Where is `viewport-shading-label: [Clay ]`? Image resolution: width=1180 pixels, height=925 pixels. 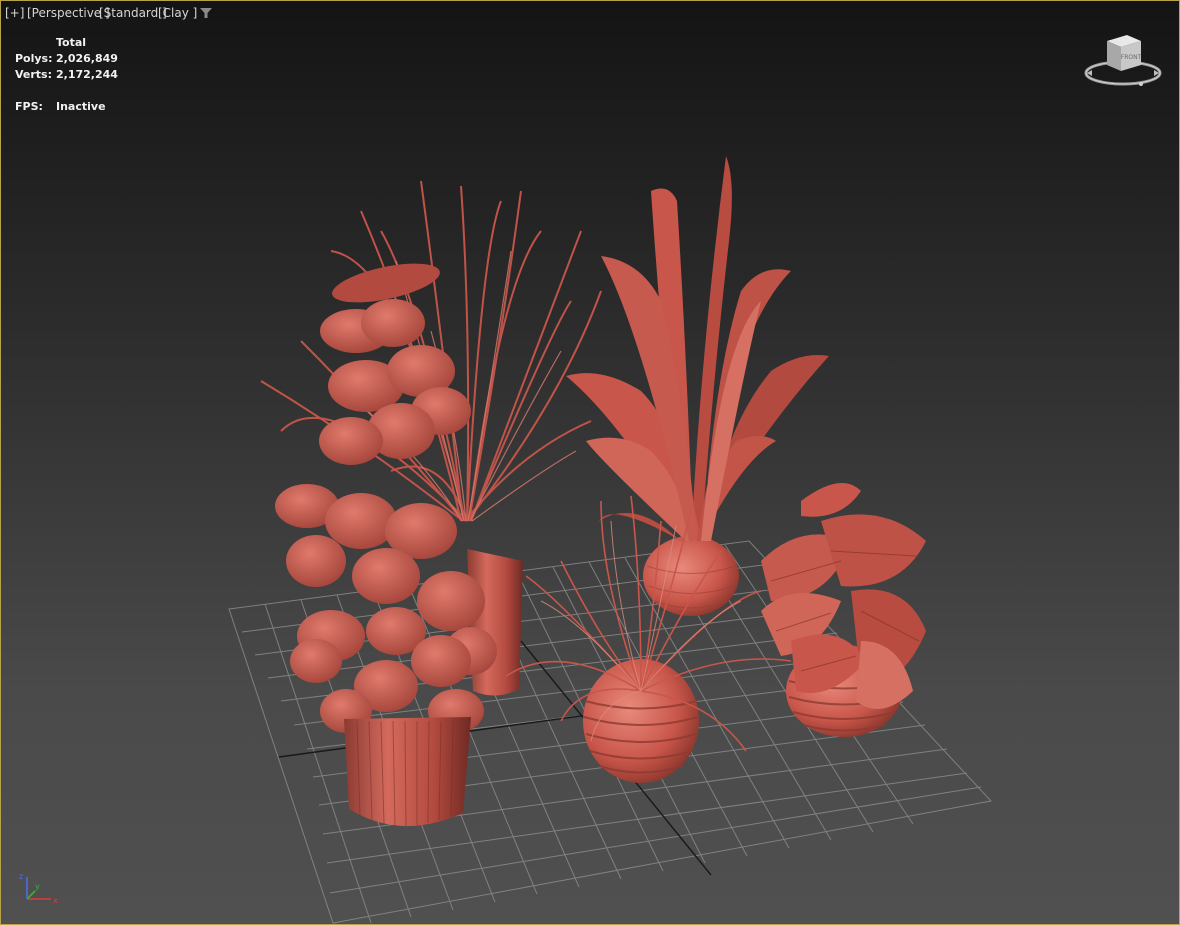
viewport-shading-label: [Clay ] is located at coordinates (177, 13).